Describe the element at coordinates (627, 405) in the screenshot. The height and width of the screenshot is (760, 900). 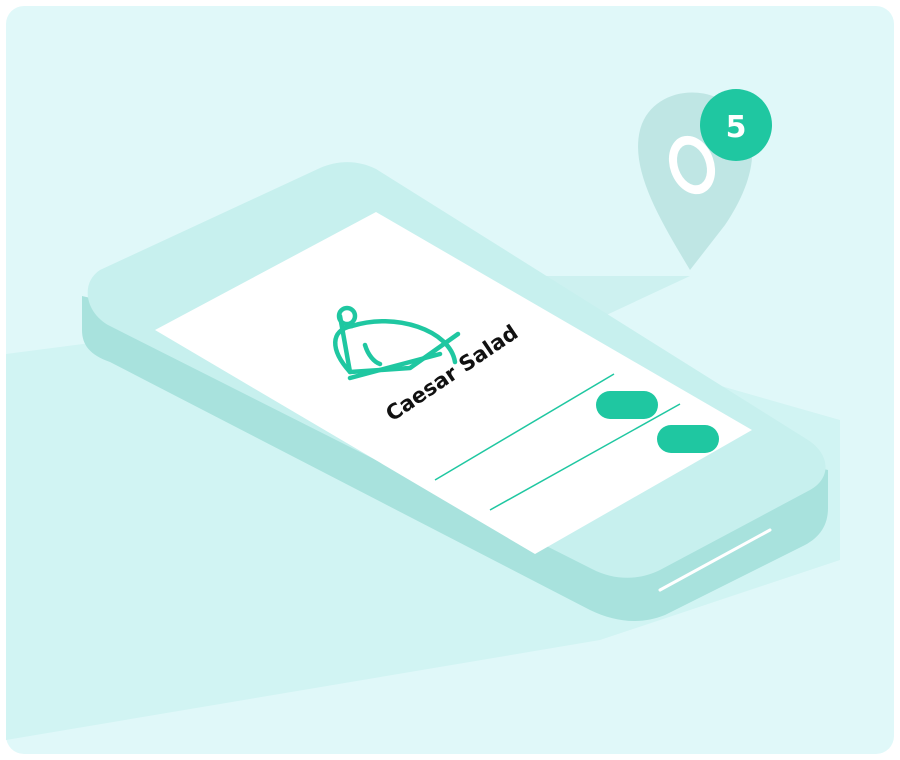
I see `primary-button` at that location.